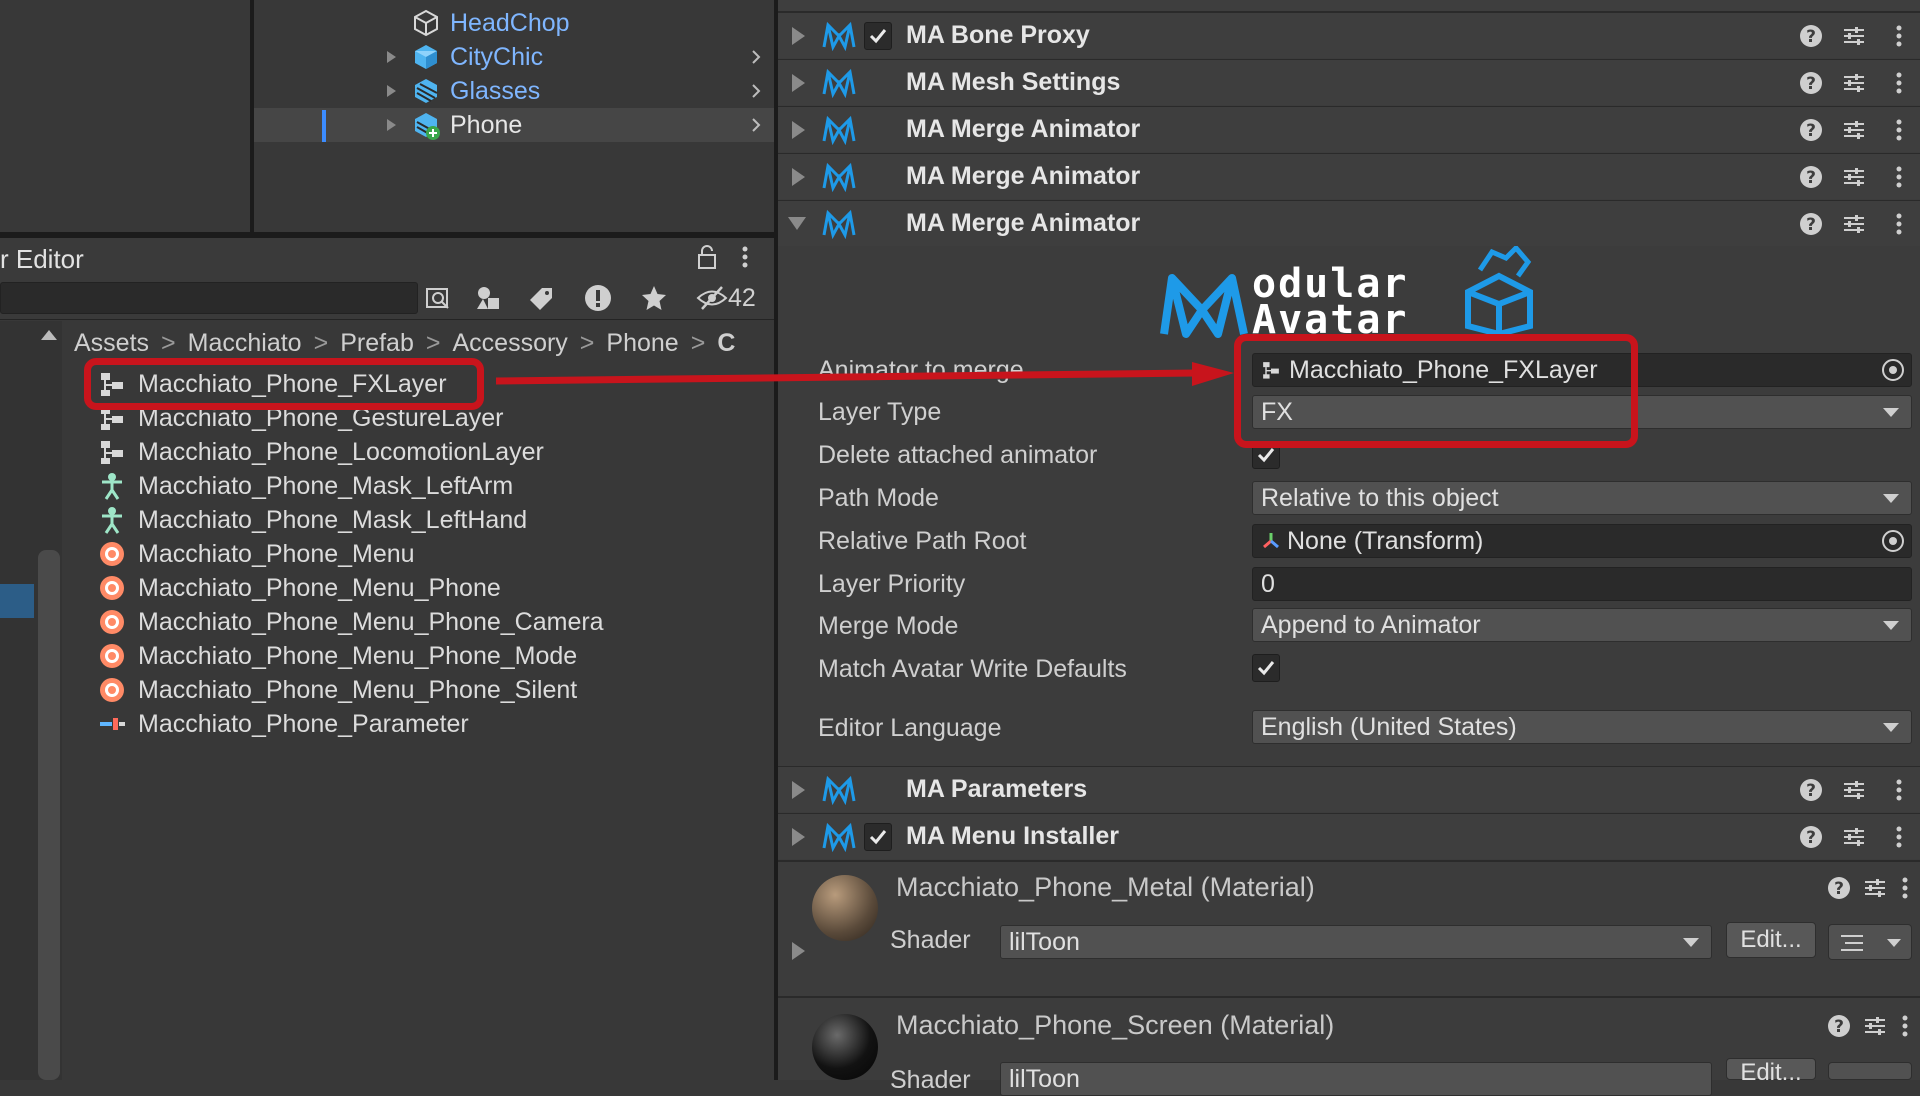 This screenshot has width=1920, height=1096. I want to click on lock-icon, so click(707, 257).